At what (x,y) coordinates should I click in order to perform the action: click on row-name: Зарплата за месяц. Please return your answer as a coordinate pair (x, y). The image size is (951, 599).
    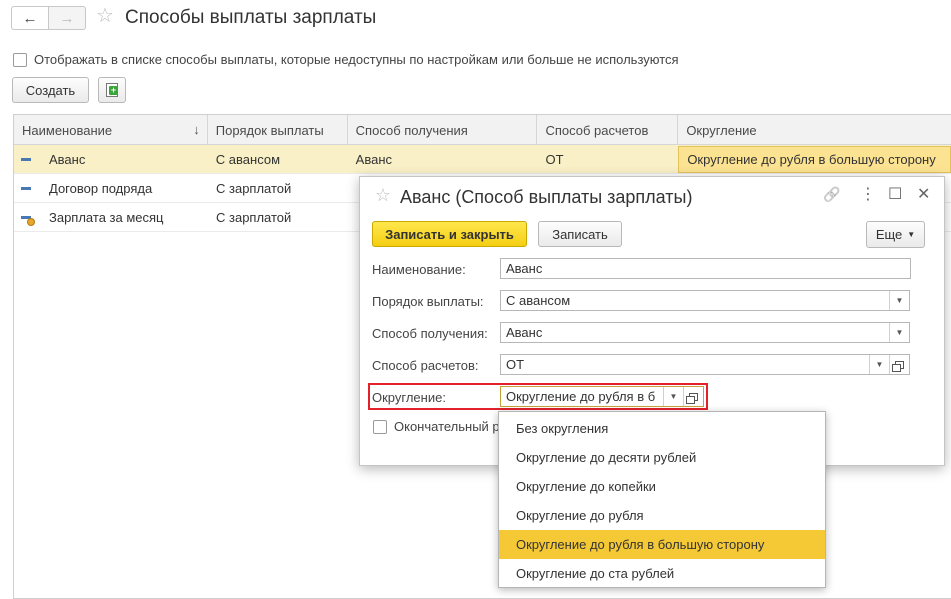
    Looking at the image, I should click on (106, 217).